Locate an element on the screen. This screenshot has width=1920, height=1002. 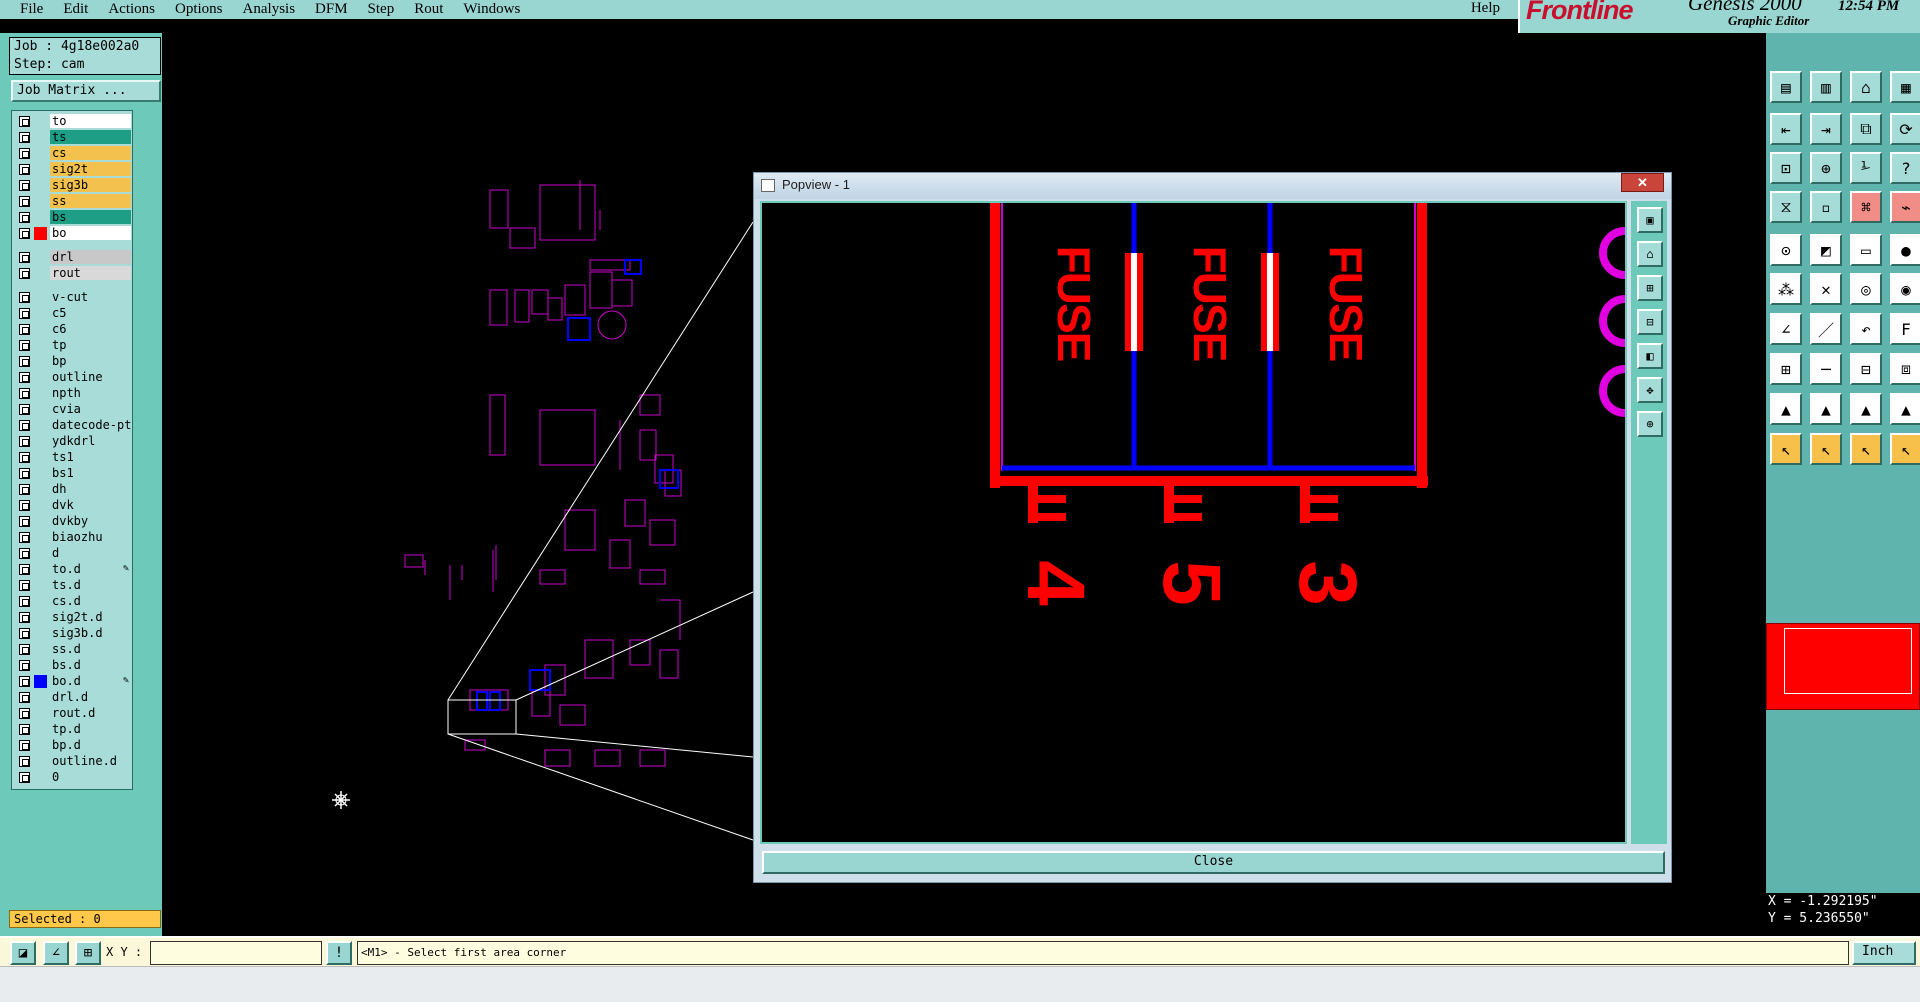
units-button: Inch is located at coordinates (1884, 953).